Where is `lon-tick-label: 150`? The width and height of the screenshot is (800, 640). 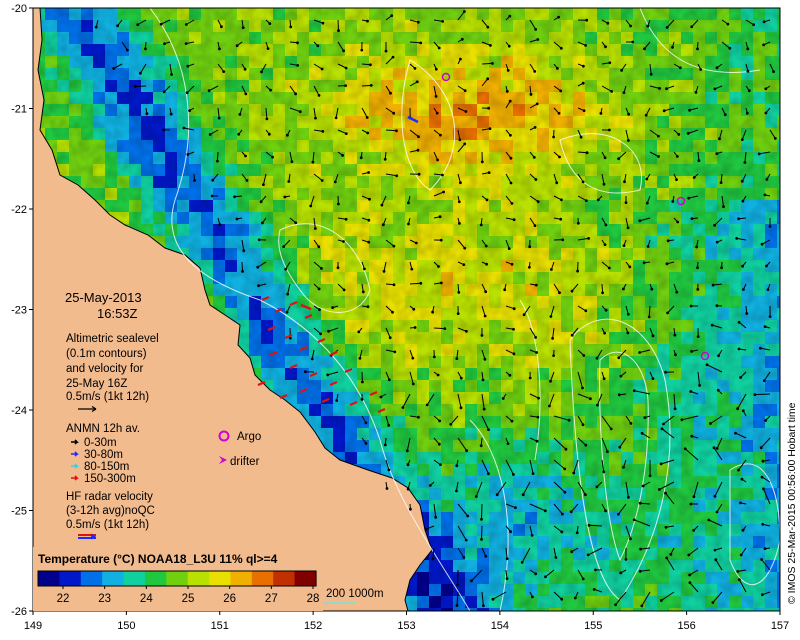
lon-tick-label: 150 is located at coordinates (126, 626).